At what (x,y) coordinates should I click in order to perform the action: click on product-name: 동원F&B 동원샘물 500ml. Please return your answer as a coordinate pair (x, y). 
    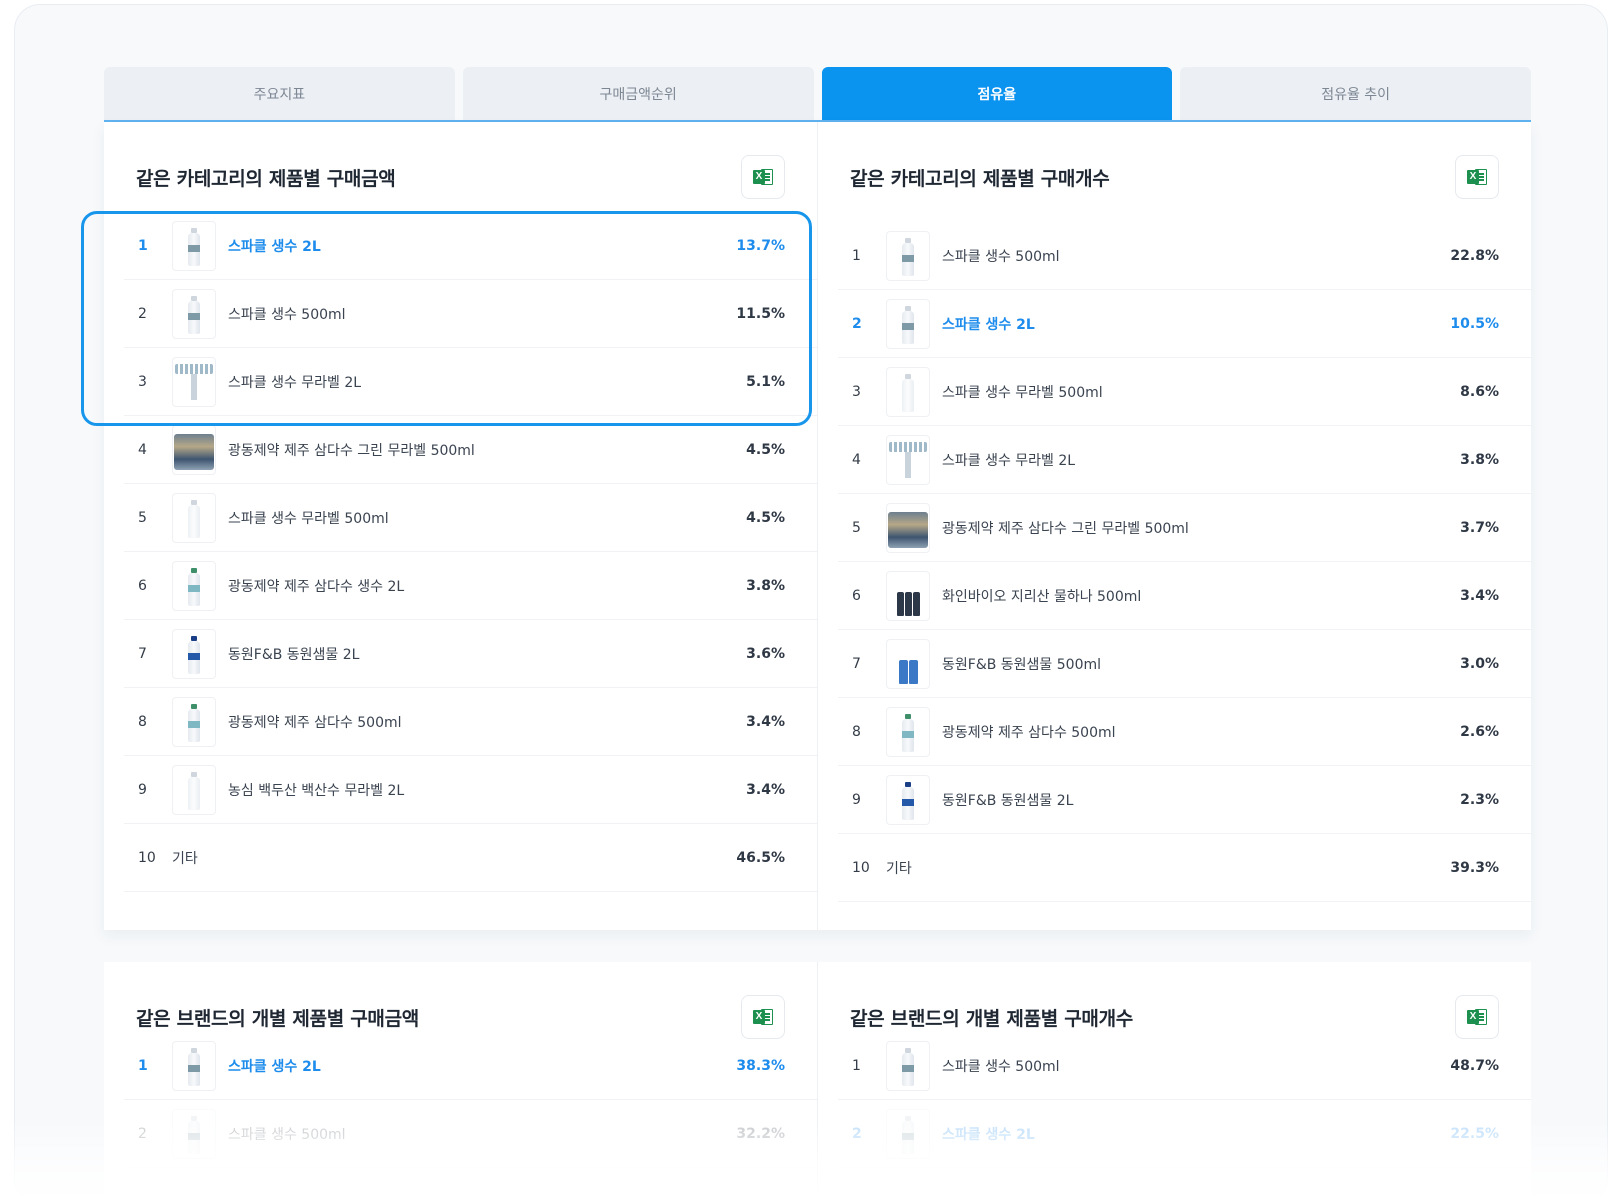
    Looking at the image, I should click on (1022, 664).